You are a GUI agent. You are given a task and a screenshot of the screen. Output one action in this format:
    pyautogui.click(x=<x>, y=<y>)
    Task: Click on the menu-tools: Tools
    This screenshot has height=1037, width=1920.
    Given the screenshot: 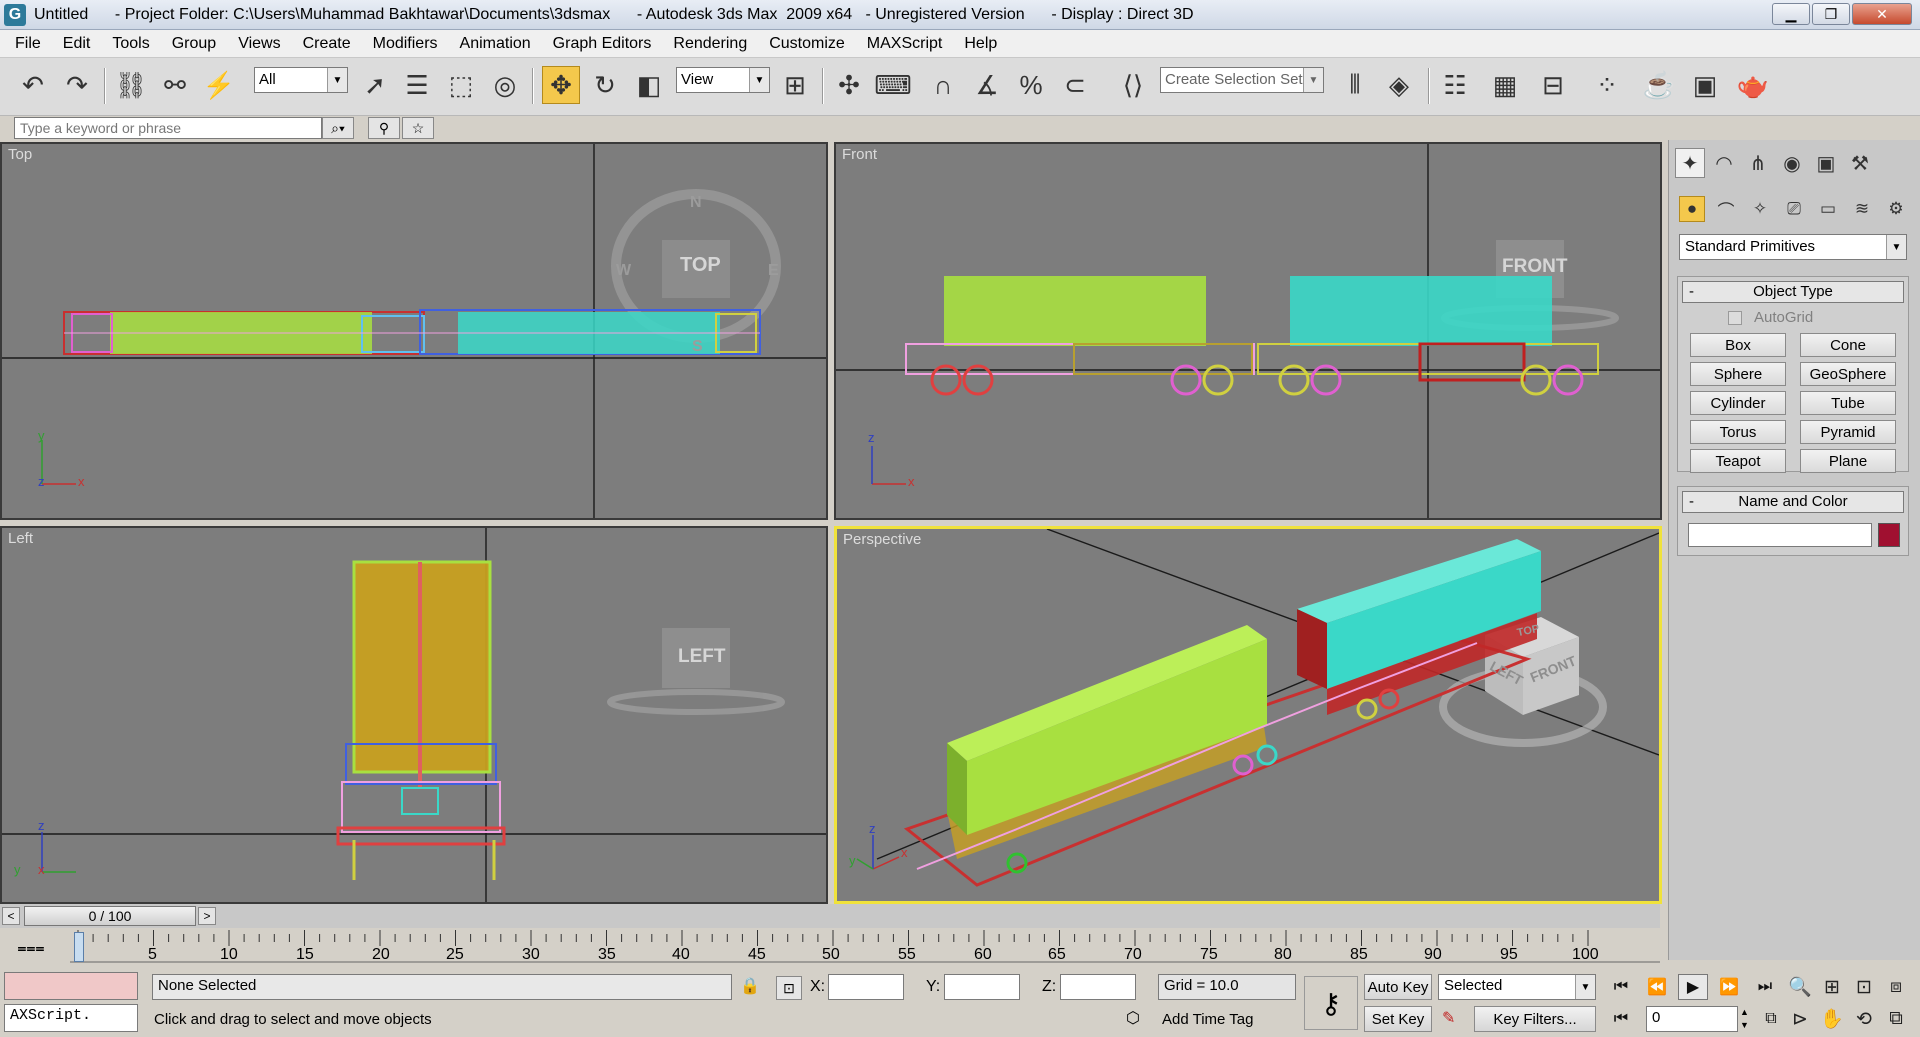 What is the action you would take?
    pyautogui.click(x=130, y=44)
    